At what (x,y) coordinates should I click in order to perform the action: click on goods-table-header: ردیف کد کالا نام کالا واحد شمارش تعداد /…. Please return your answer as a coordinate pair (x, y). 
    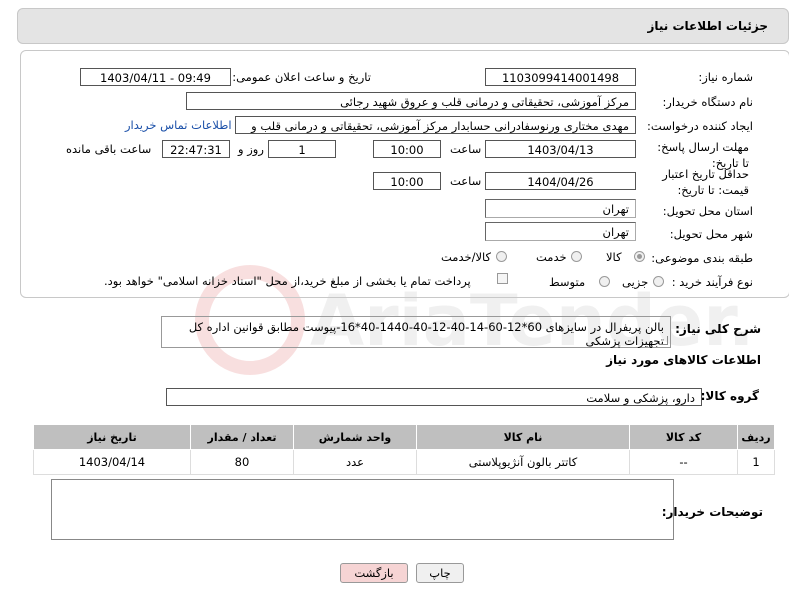
    Looking at the image, I should click on (404, 437).